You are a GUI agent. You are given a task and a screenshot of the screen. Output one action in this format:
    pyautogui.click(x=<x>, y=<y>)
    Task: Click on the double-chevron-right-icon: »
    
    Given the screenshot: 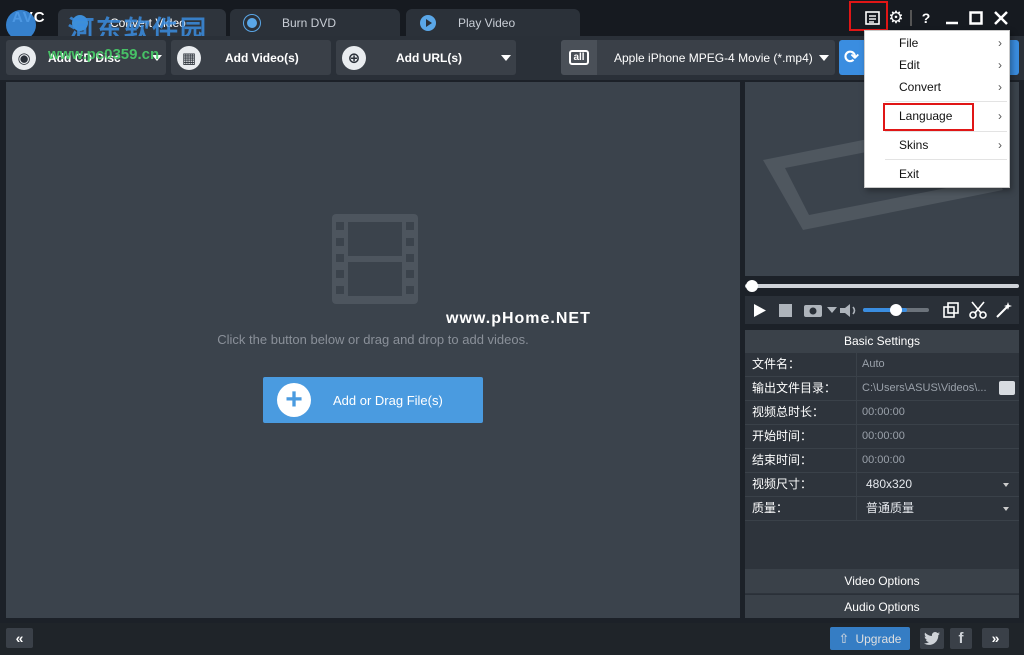 What is the action you would take?
    pyautogui.click(x=995, y=638)
    